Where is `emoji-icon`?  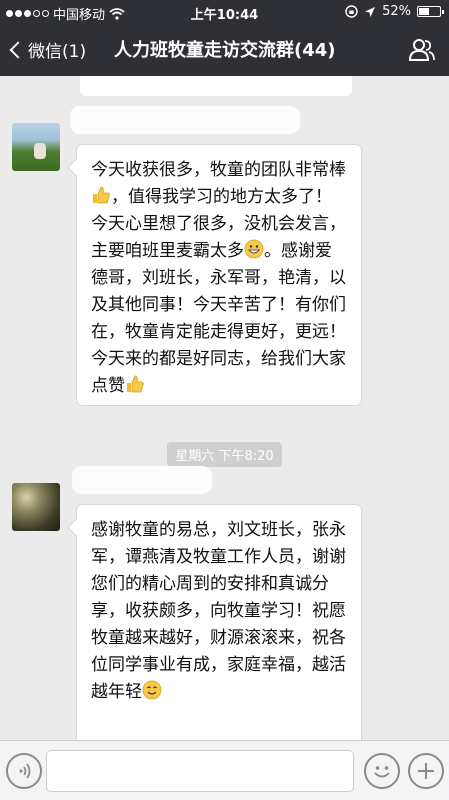
emoji-icon is located at coordinates (382, 772).